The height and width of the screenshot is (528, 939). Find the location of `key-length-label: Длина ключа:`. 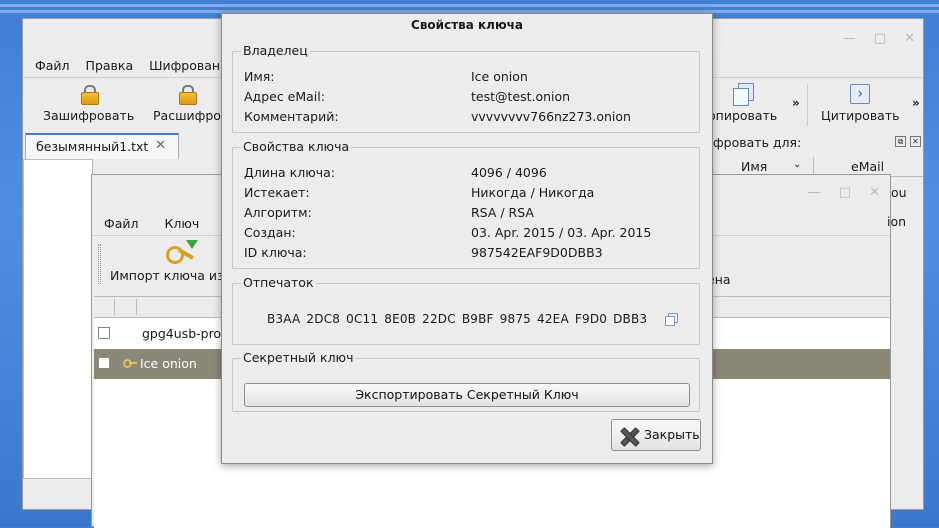

key-length-label: Длина ключа: is located at coordinates (290, 172).